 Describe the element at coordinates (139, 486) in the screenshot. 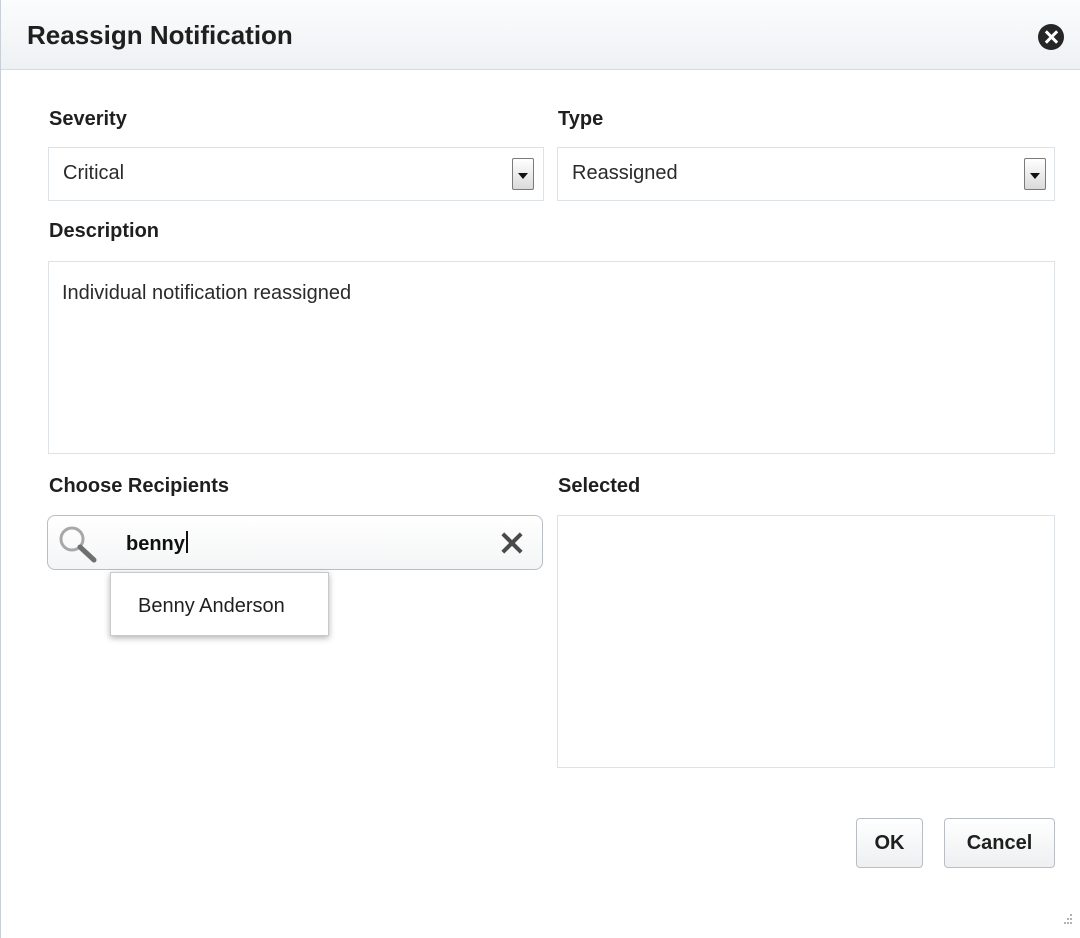

I see `choose-recipients-label: Choose Recipients` at that location.